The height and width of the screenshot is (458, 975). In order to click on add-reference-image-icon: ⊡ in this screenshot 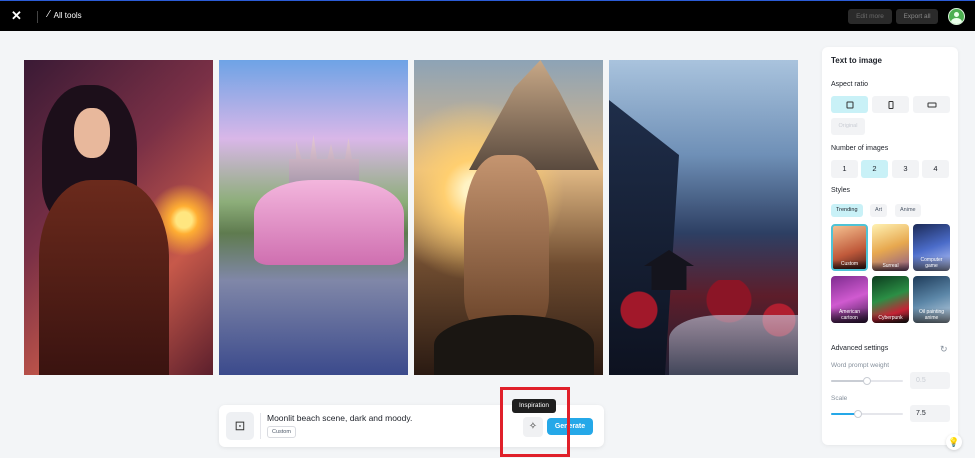, I will do `click(240, 426)`.